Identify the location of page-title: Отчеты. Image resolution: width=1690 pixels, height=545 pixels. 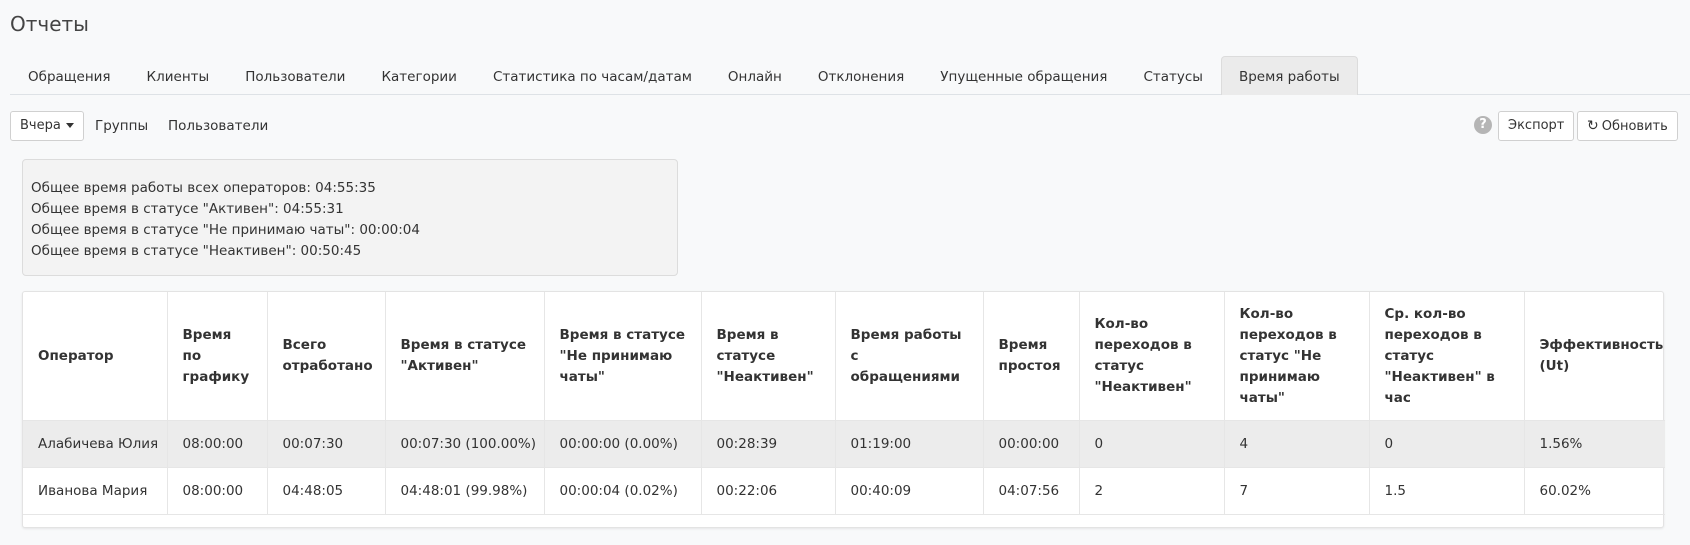
(49, 24).